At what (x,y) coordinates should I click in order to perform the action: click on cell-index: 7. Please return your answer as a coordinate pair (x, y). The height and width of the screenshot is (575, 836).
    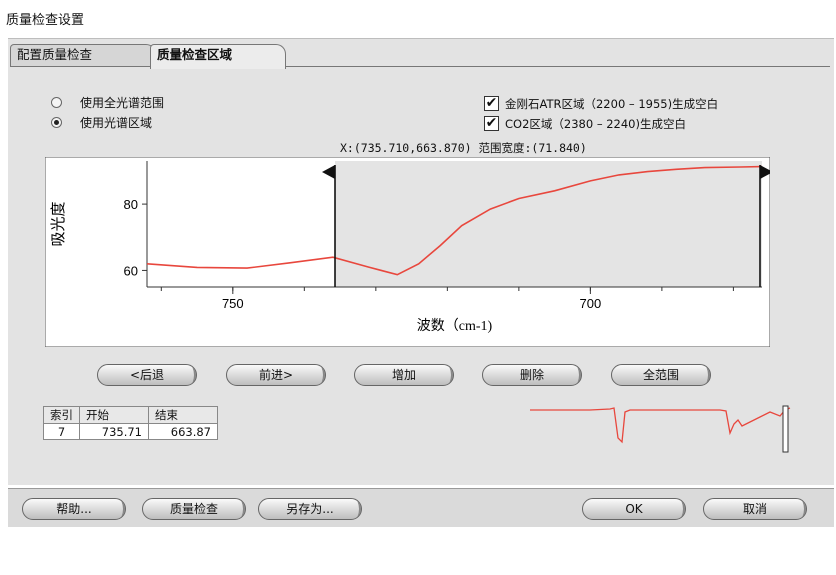
    Looking at the image, I should click on (61, 431).